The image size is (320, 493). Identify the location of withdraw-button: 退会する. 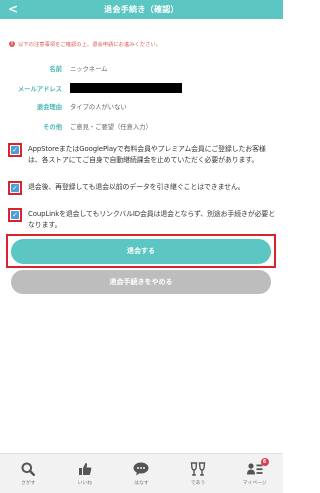
(141, 251).